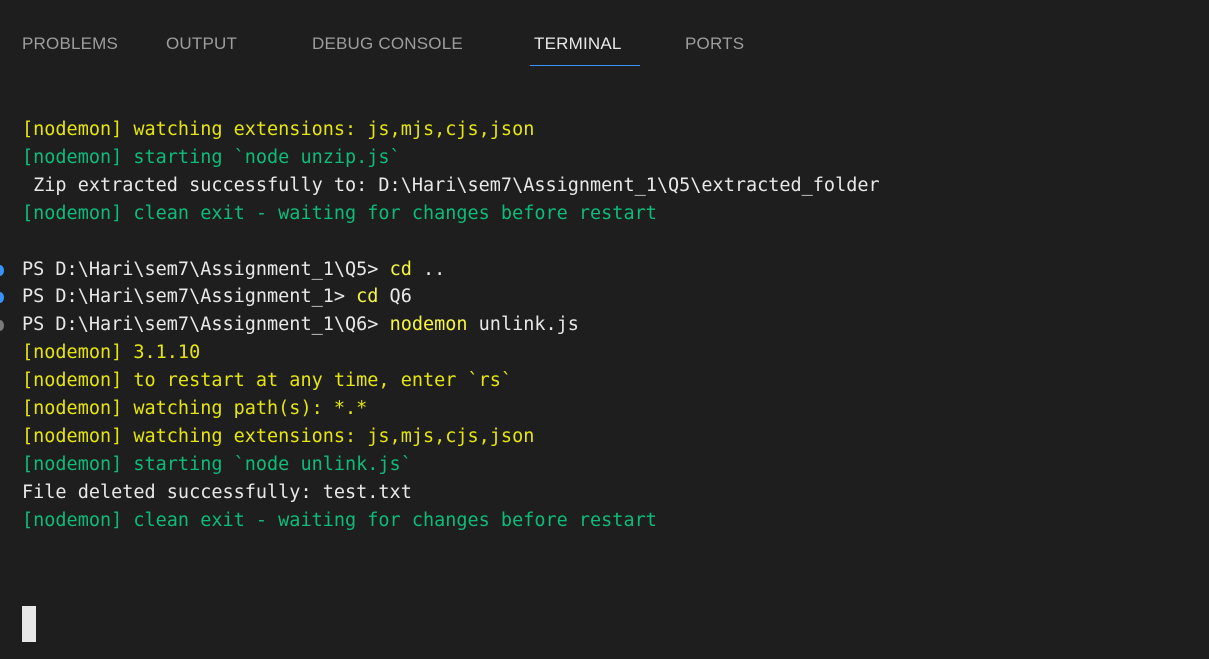 Image resolution: width=1209 pixels, height=659 pixels. What do you see at coordinates (211, 157) in the screenshot?
I see `terminal-line: [nodemon] starting `node unzip.js`` at bounding box center [211, 157].